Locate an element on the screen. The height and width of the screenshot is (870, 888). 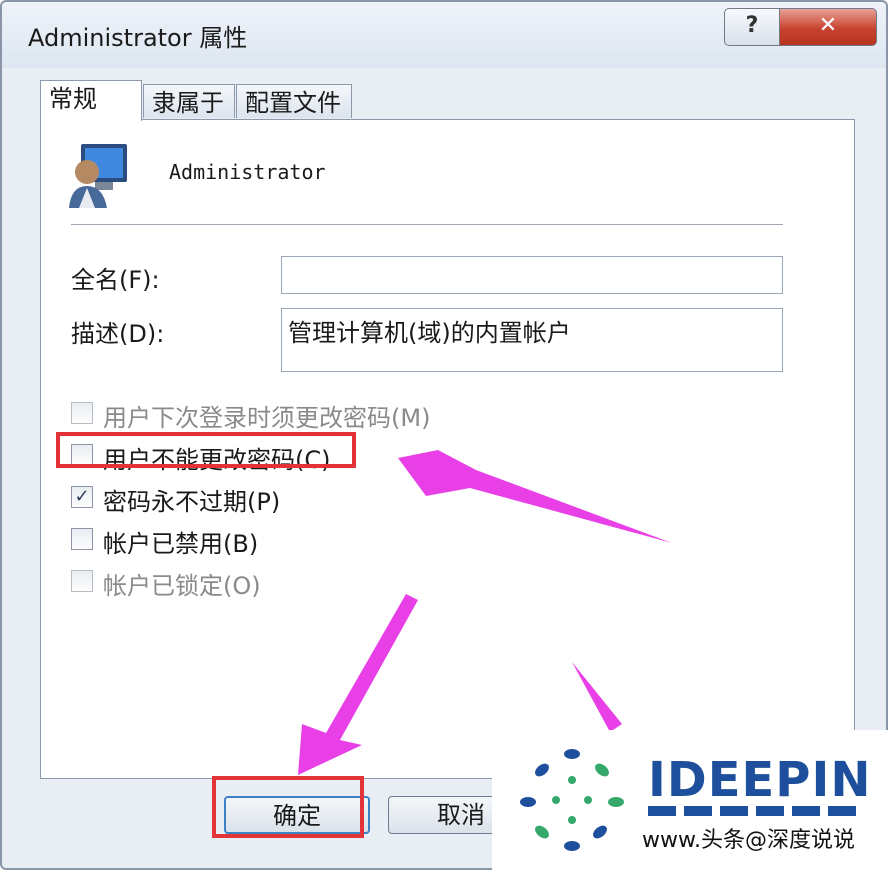
watermark: IDEEPIN www.头条@深度说说 is located at coordinates (690, 800).